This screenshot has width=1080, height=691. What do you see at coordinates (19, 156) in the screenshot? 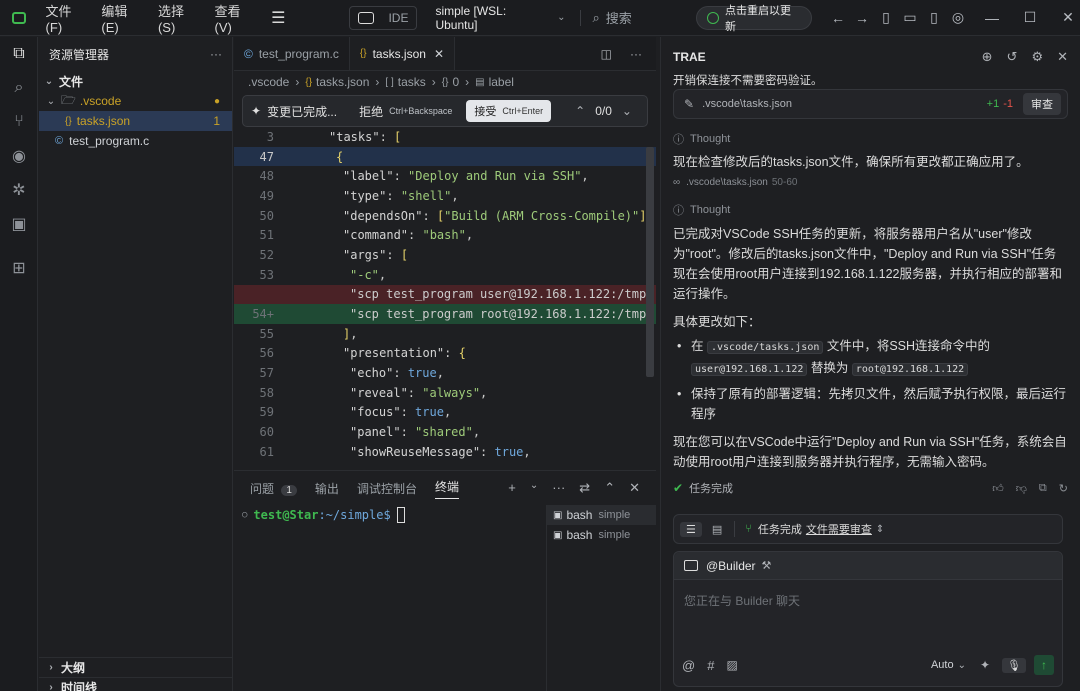
I see `remote-explorer-icon: ◉` at bounding box center [19, 156].